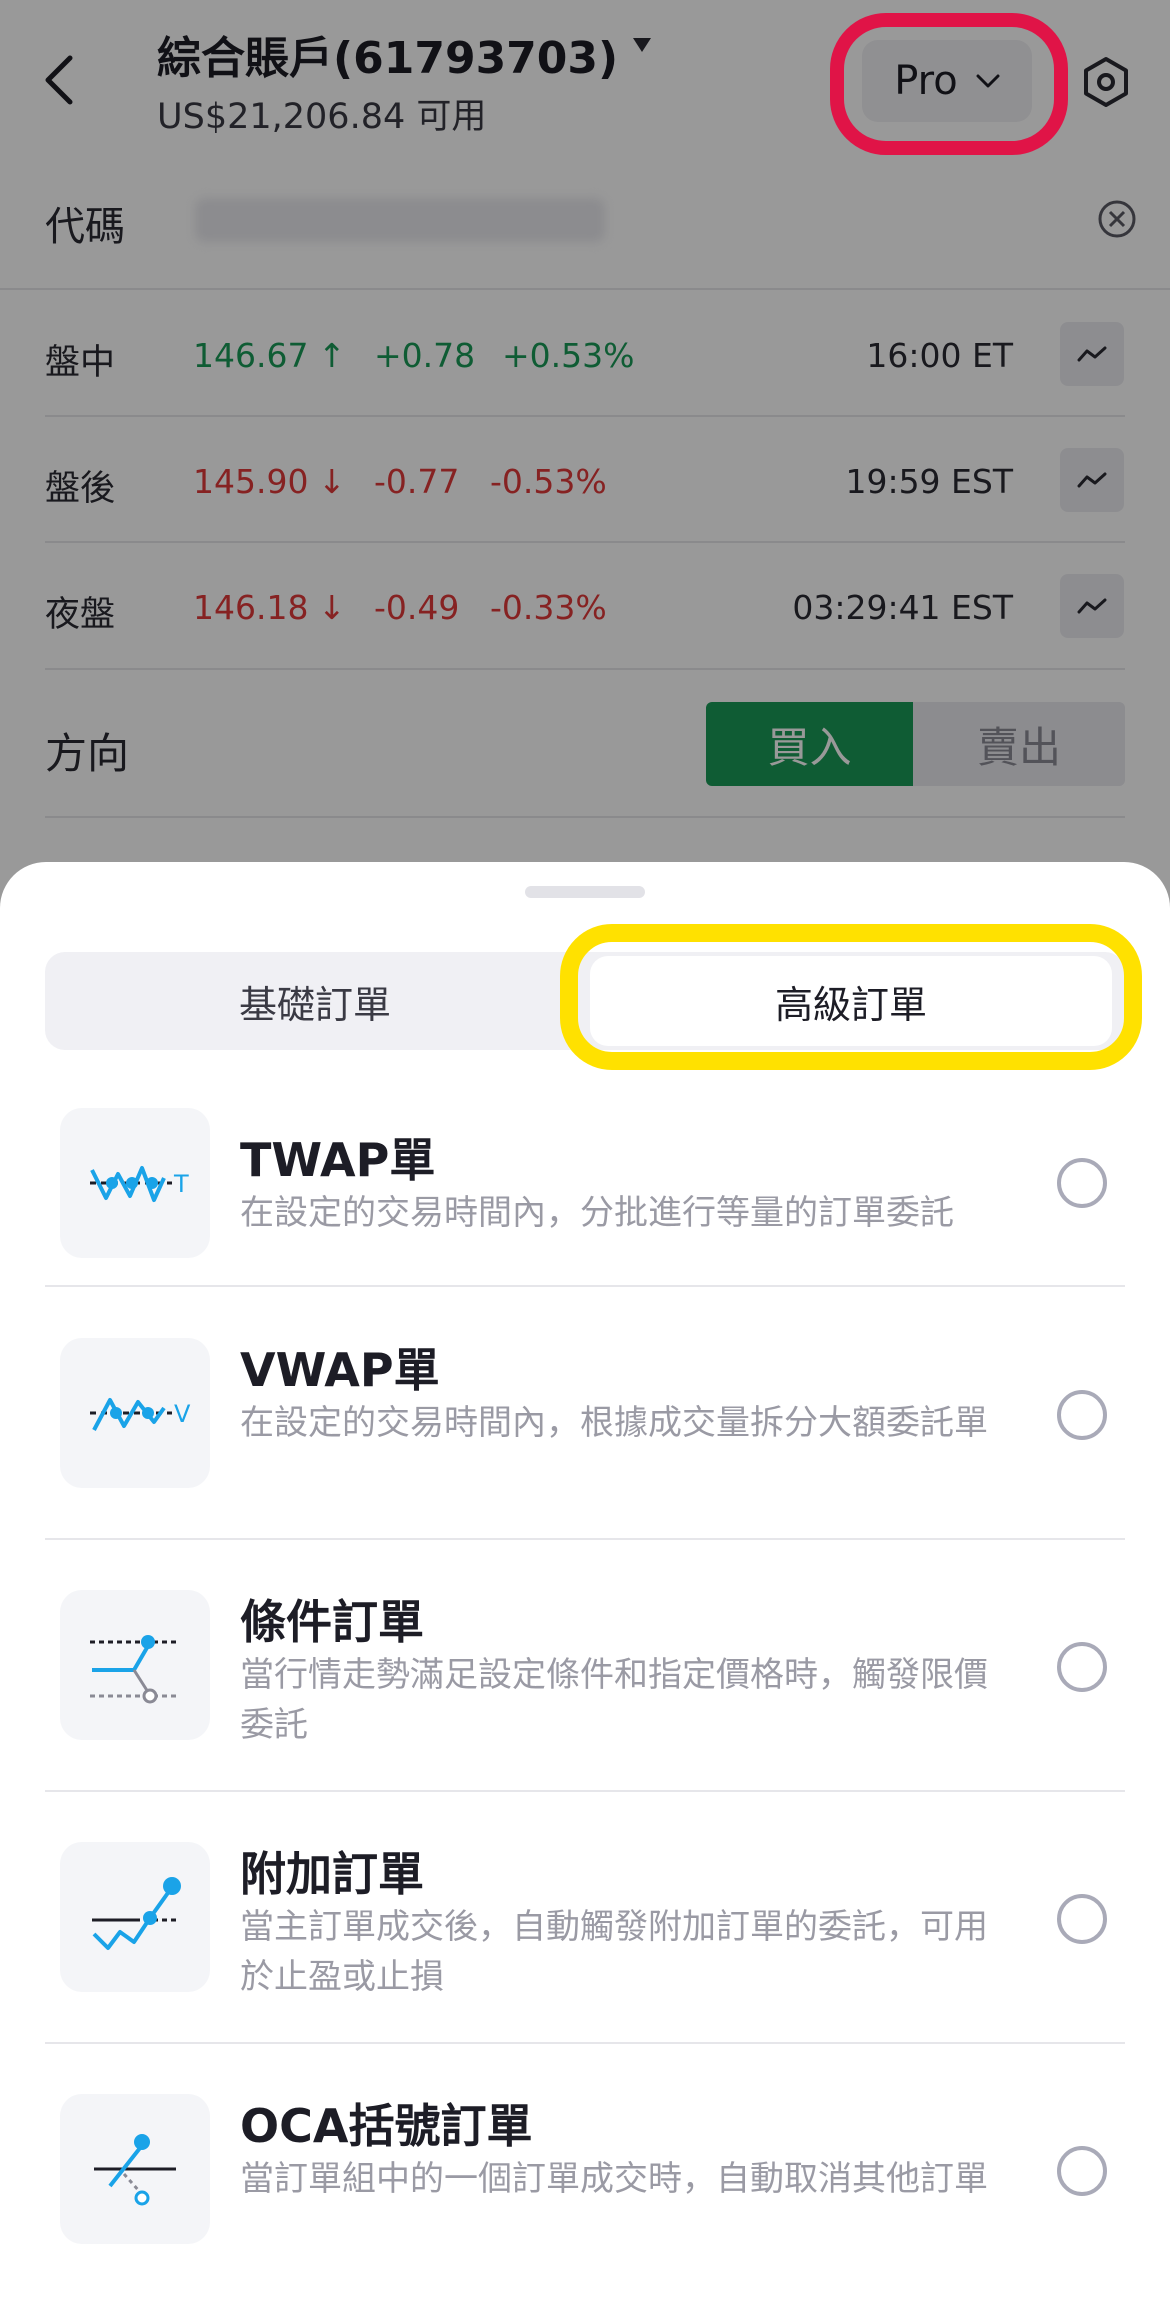  Describe the element at coordinates (1082, 2171) in the screenshot. I see `oca-order-radio` at that location.